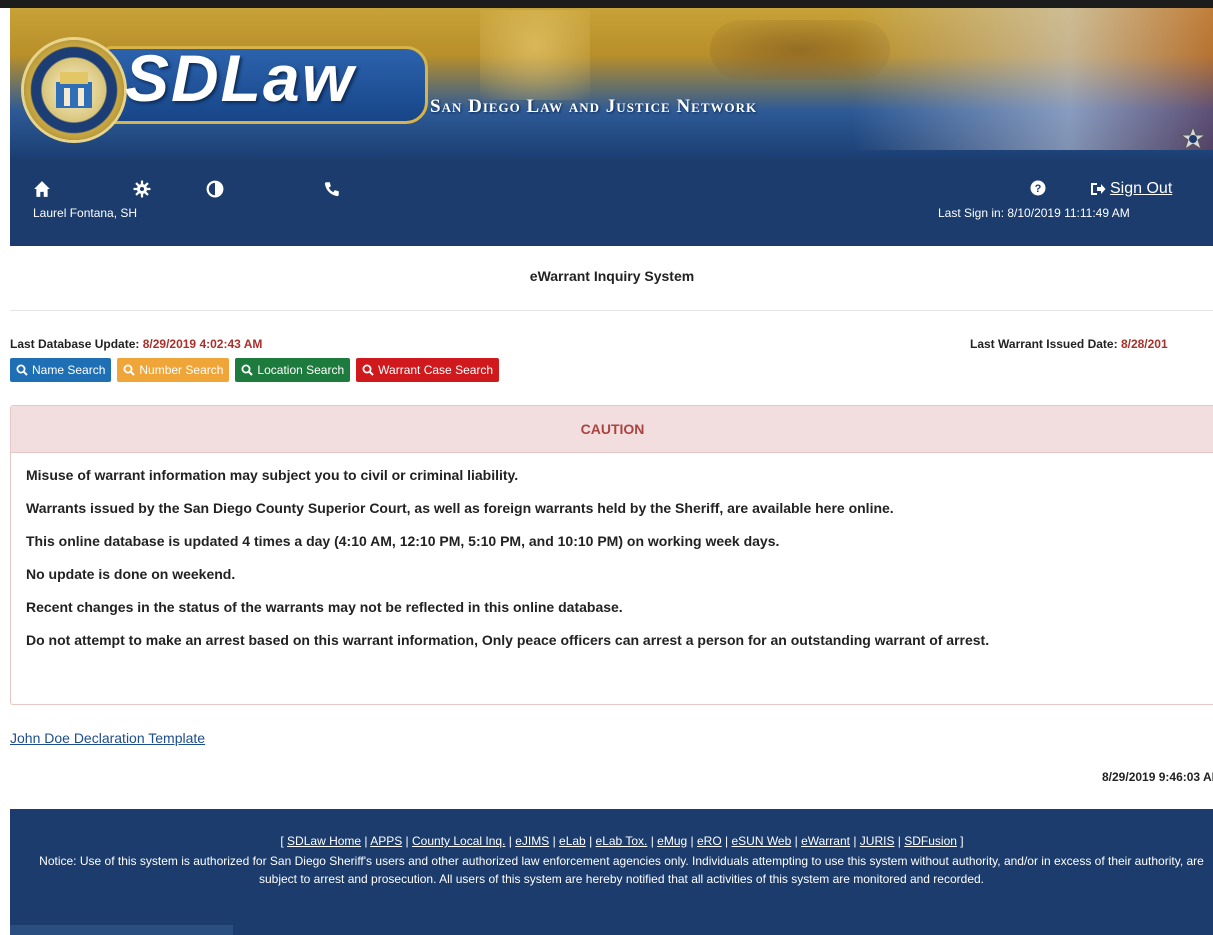 The height and width of the screenshot is (935, 1213). Describe the element at coordinates (1144, 344) in the screenshot. I see `issued-value: 8/28/201` at that location.